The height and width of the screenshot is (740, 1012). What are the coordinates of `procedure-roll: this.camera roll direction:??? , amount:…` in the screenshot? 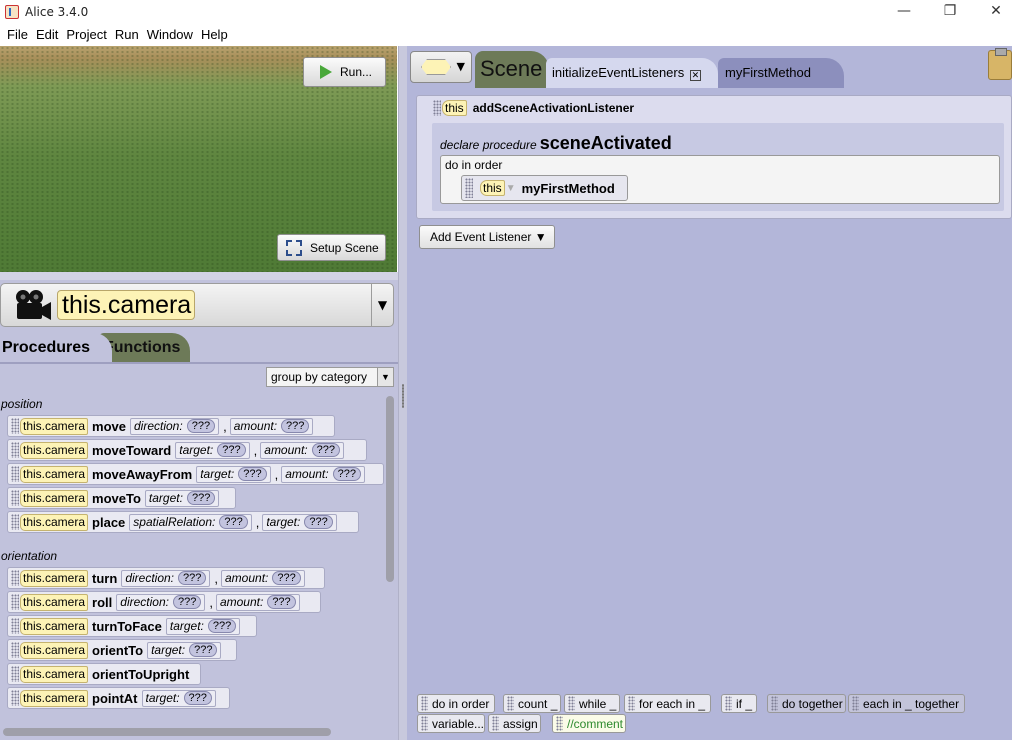 It's located at (164, 602).